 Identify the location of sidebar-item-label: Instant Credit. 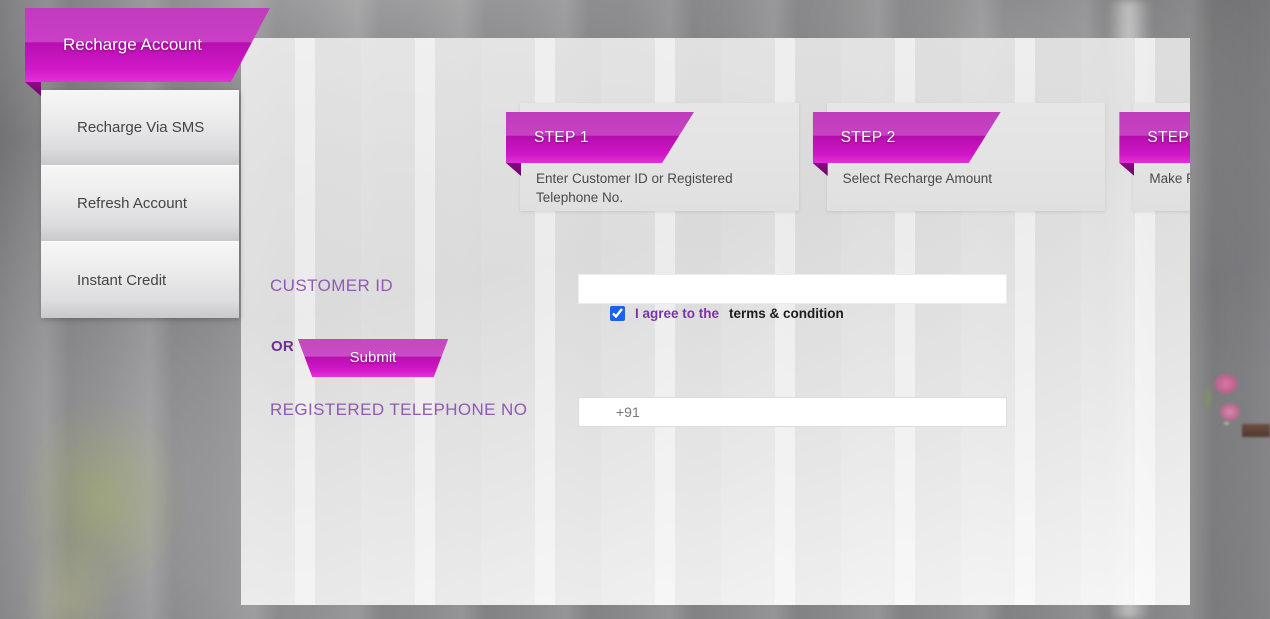
(122, 280).